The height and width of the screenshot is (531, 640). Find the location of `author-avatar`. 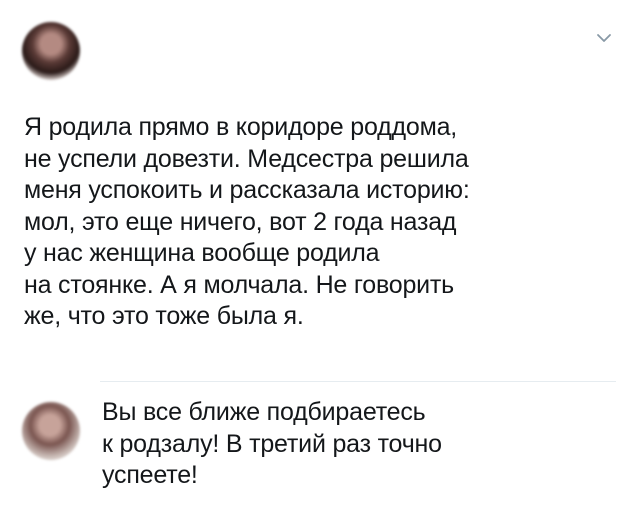

author-avatar is located at coordinates (51, 51).